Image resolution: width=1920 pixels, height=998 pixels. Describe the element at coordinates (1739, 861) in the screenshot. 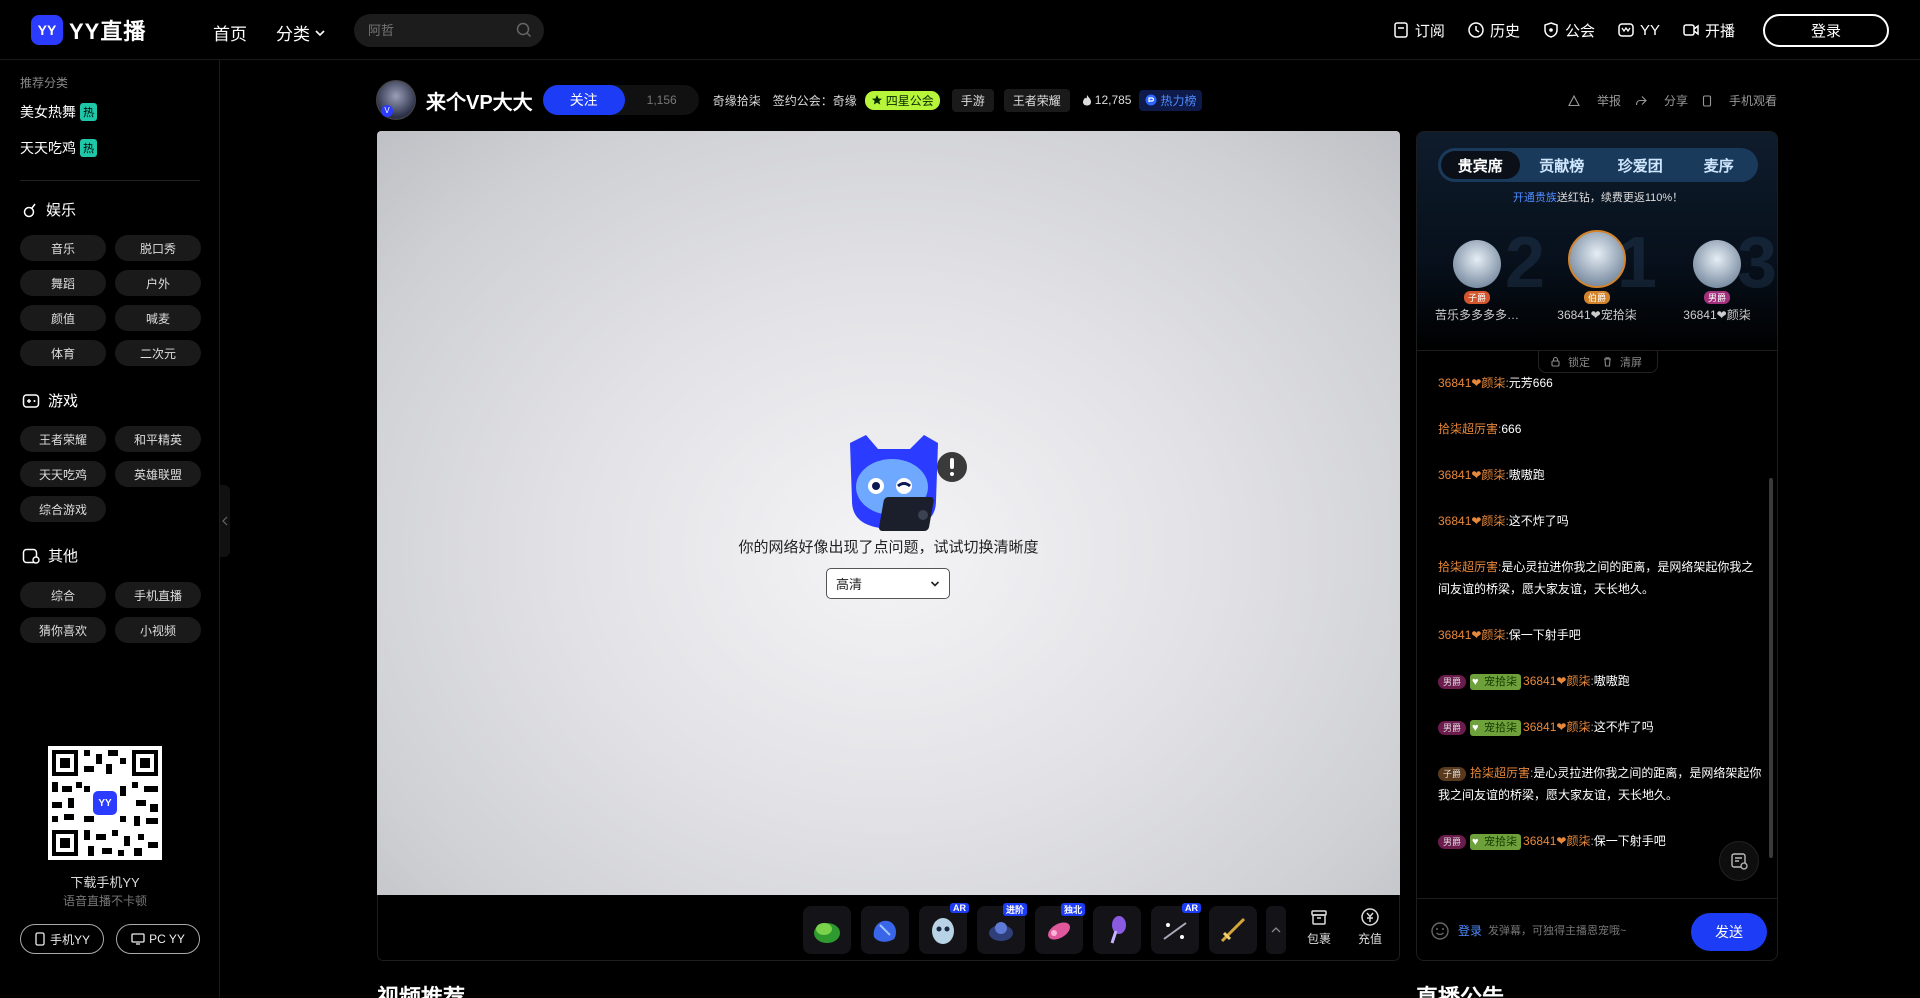

I see `chat-settings-button` at that location.